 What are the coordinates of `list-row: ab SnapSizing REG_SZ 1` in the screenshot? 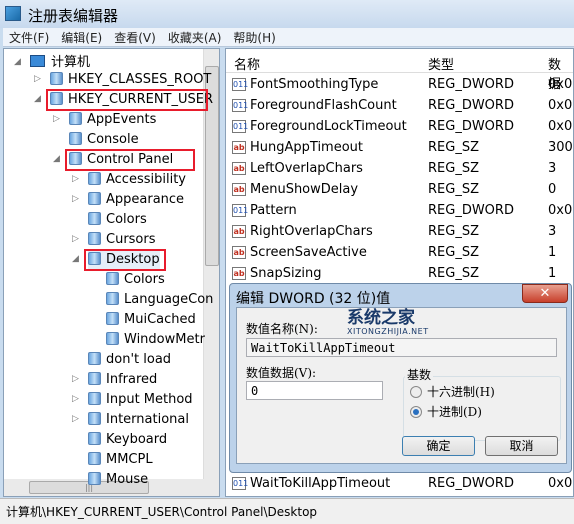 It's located at (399, 273).